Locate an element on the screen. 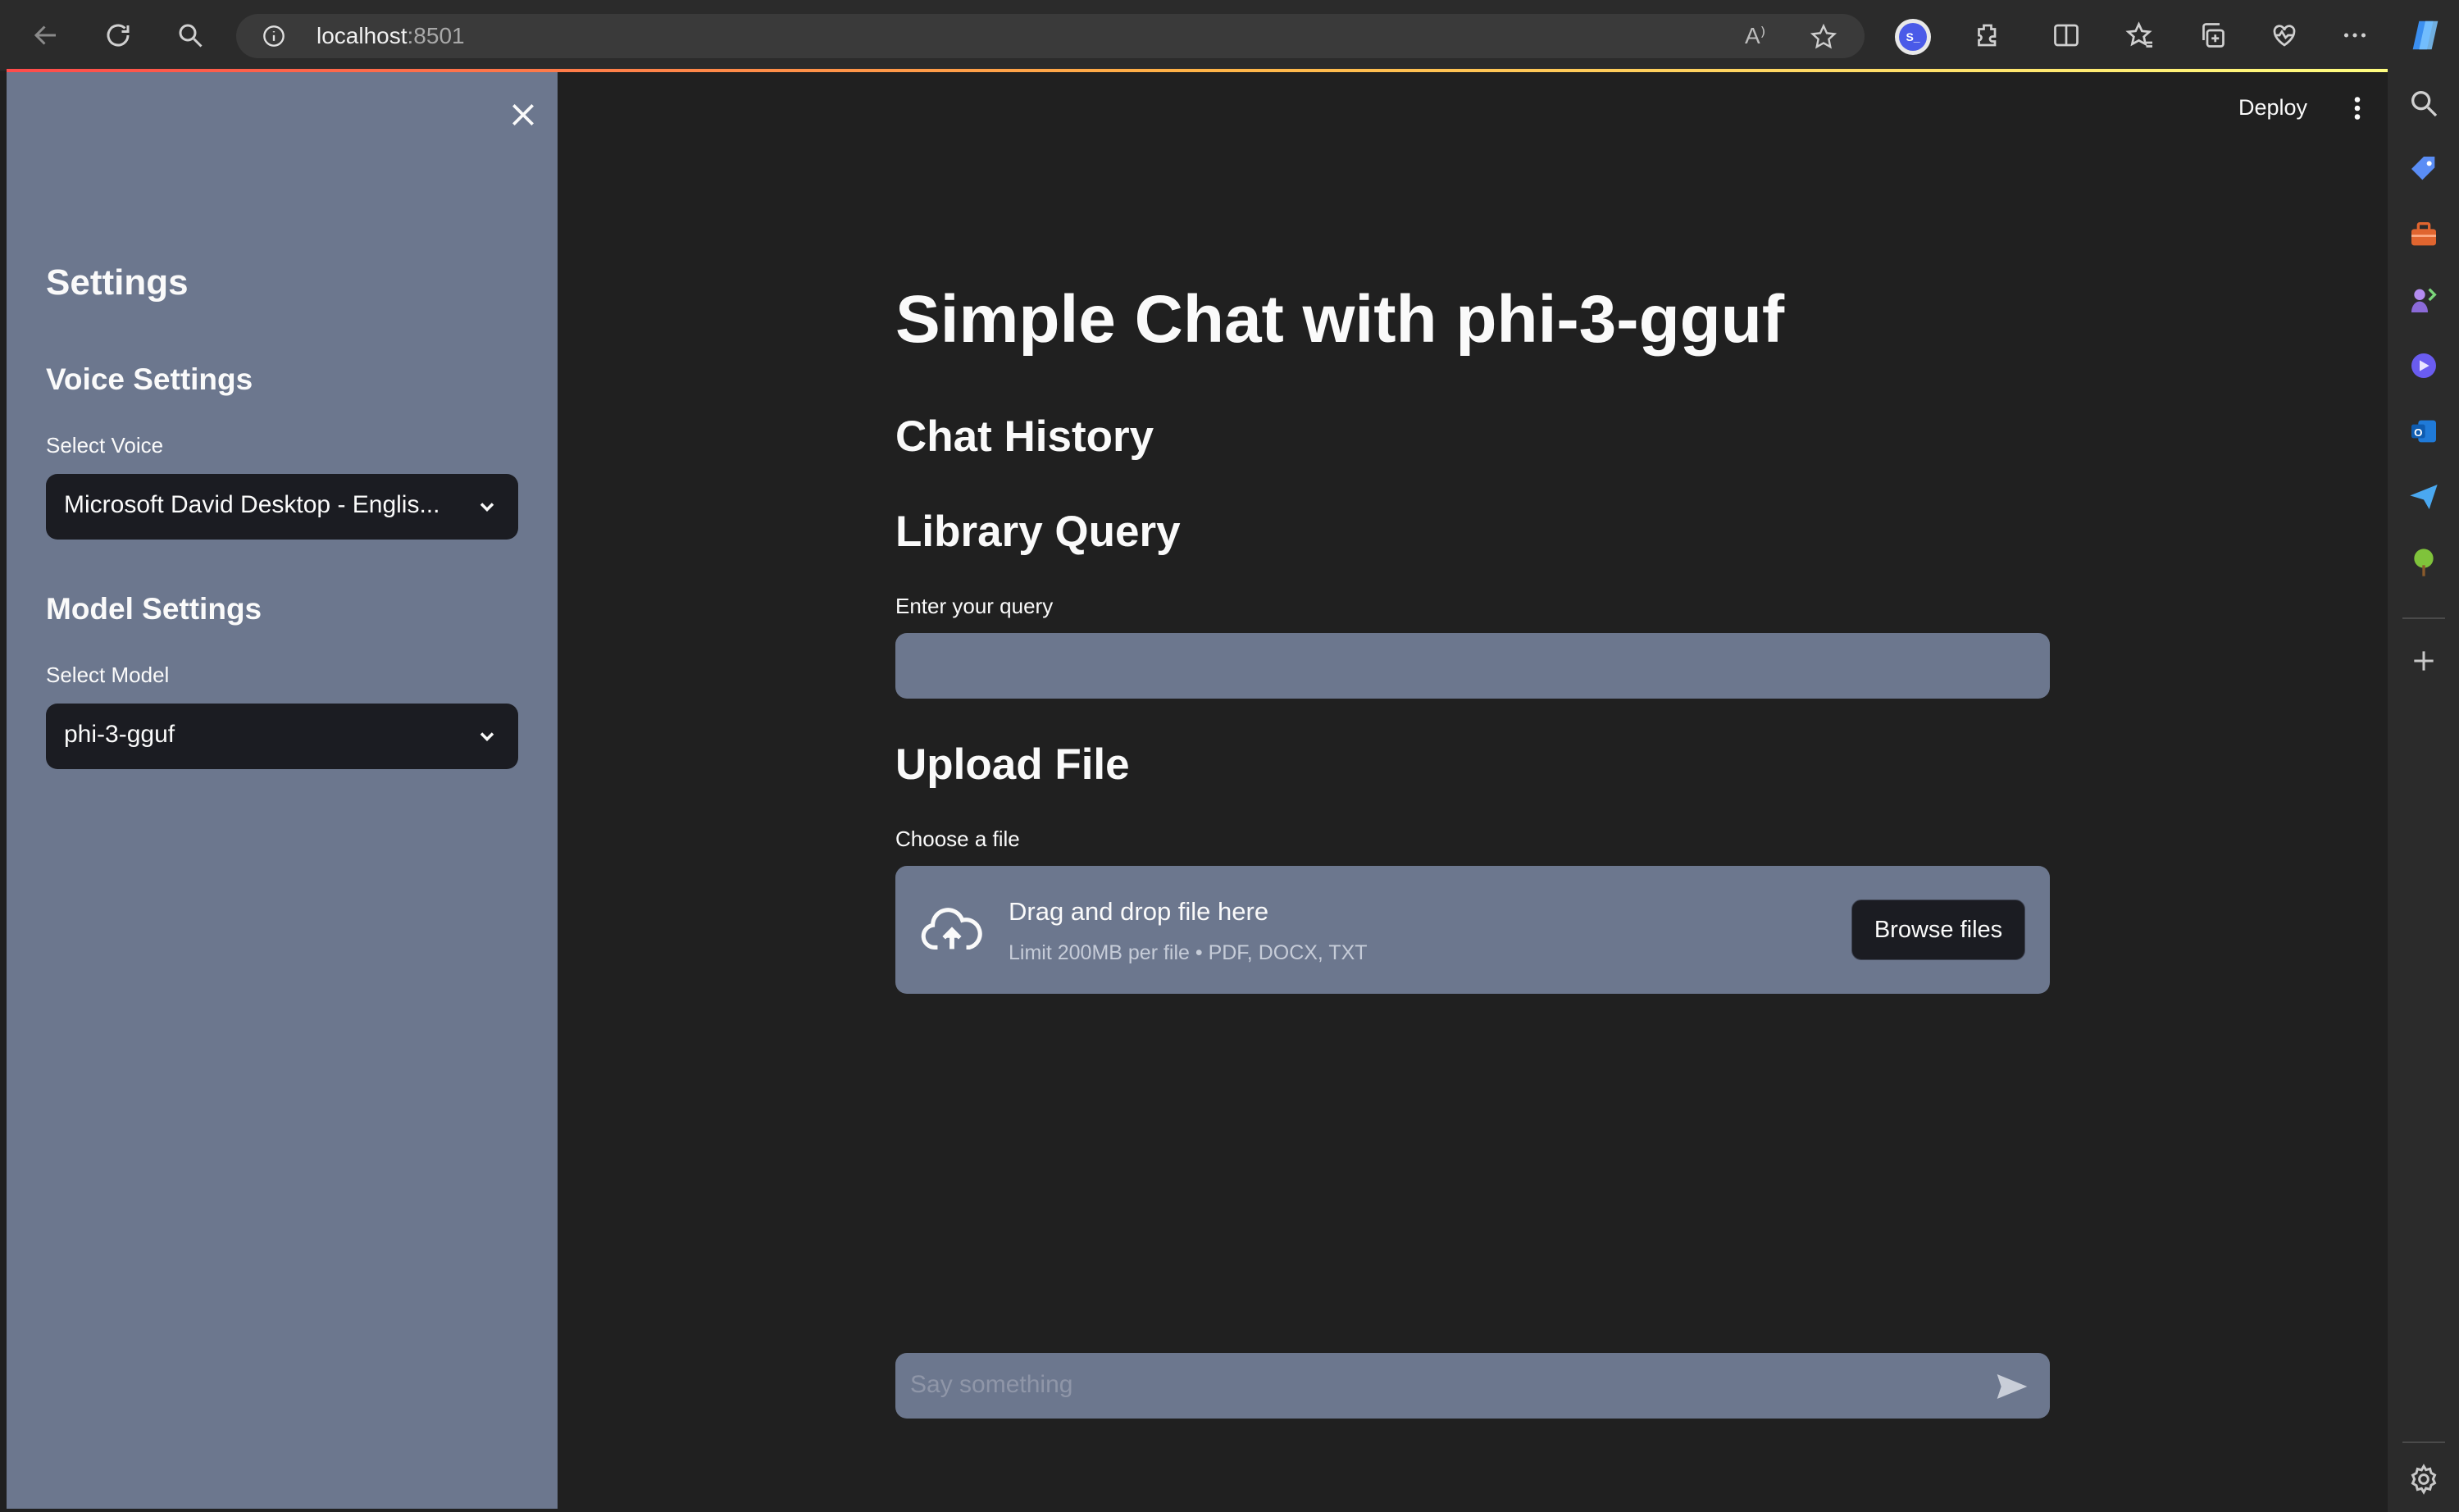 The height and width of the screenshot is (1512, 2459). tree-icon is located at coordinates (2423, 562).